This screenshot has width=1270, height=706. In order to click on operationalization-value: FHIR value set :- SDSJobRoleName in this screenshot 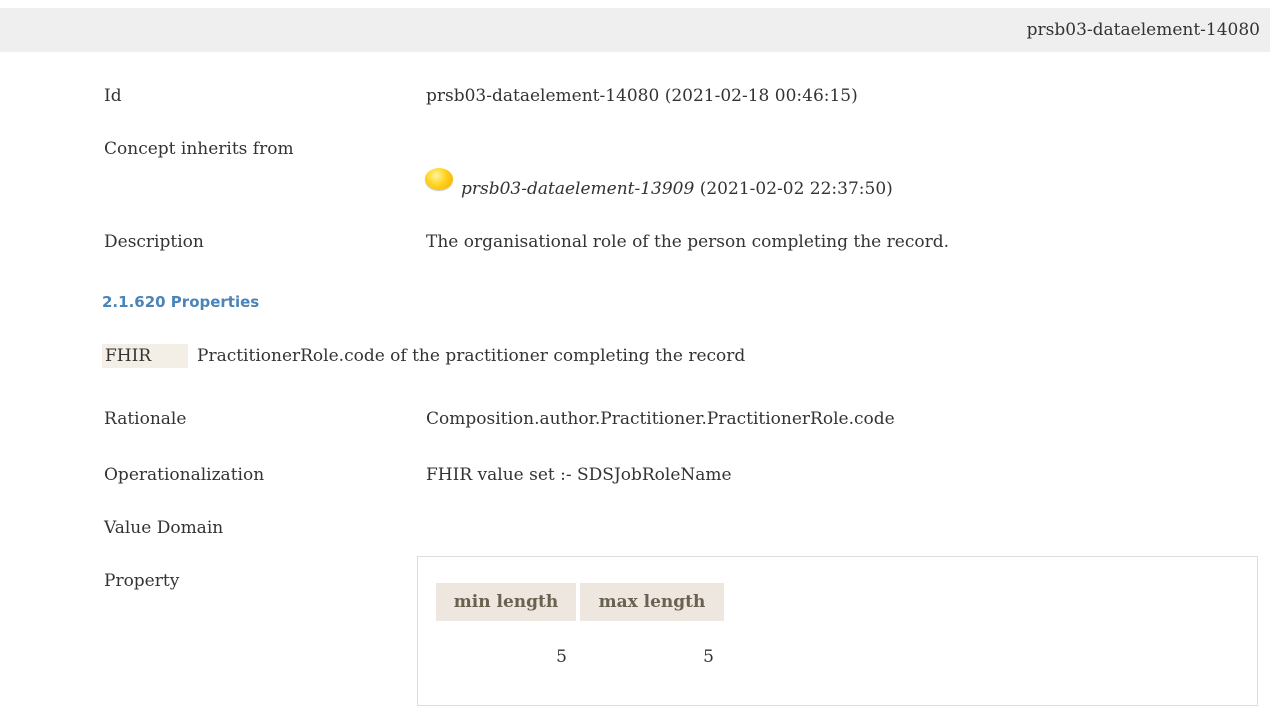, I will do `click(579, 475)`.